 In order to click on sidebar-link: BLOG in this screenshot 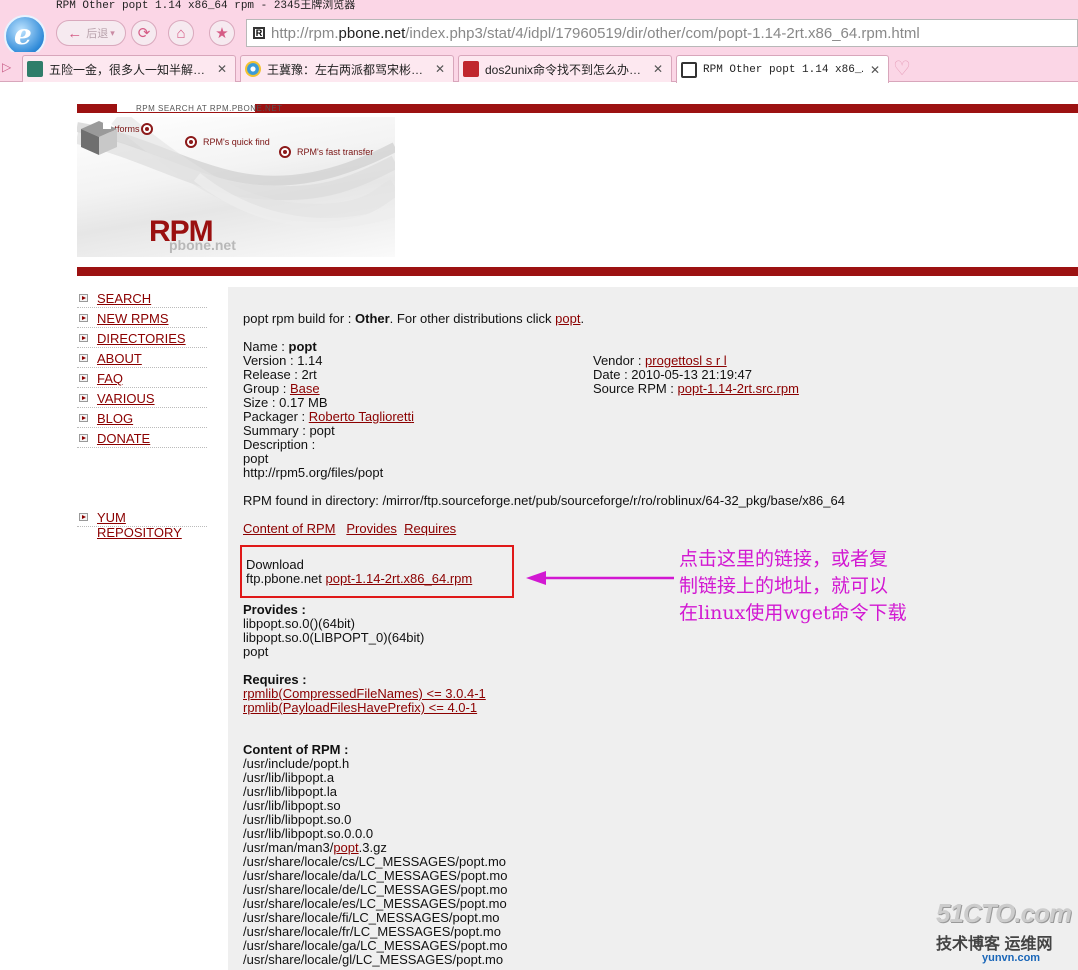, I will do `click(115, 418)`.